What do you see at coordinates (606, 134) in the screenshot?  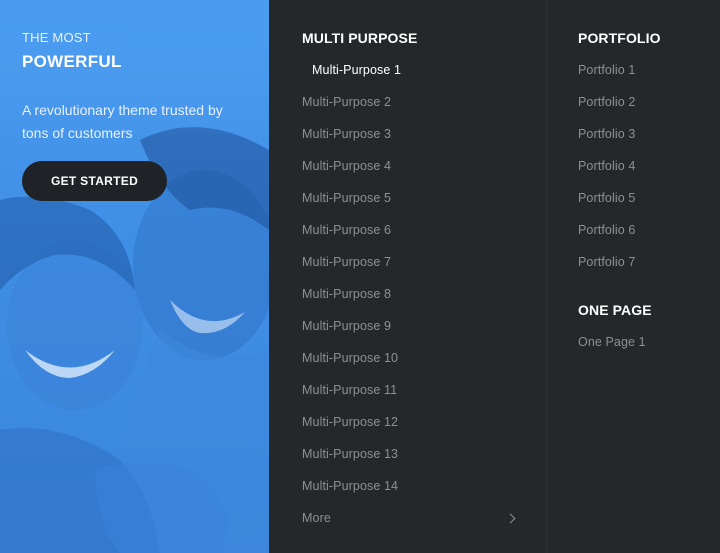 I see `menu-link-portfolio-3: Portfolio 3` at bounding box center [606, 134].